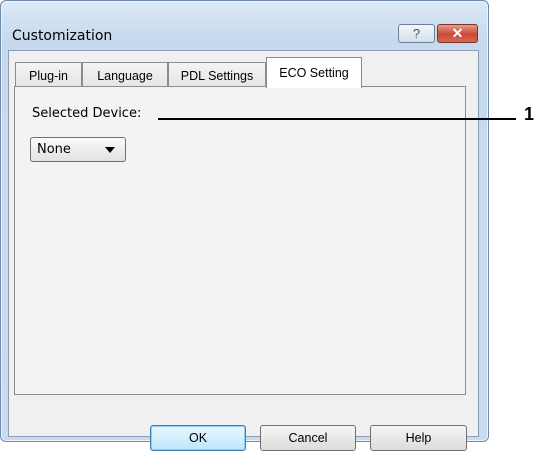 The height and width of the screenshot is (470, 543). Describe the element at coordinates (314, 72) in the screenshot. I see `tab-eco-setting: ECO Setting` at that location.